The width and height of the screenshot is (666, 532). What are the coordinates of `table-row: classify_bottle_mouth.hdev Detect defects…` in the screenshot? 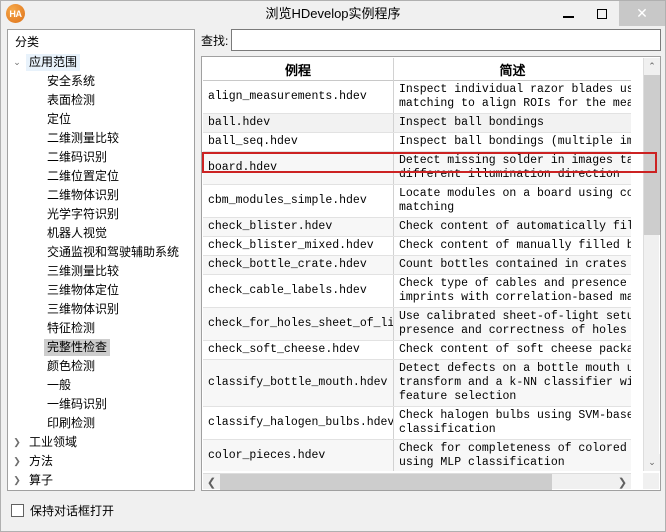 It's located at (417, 383).